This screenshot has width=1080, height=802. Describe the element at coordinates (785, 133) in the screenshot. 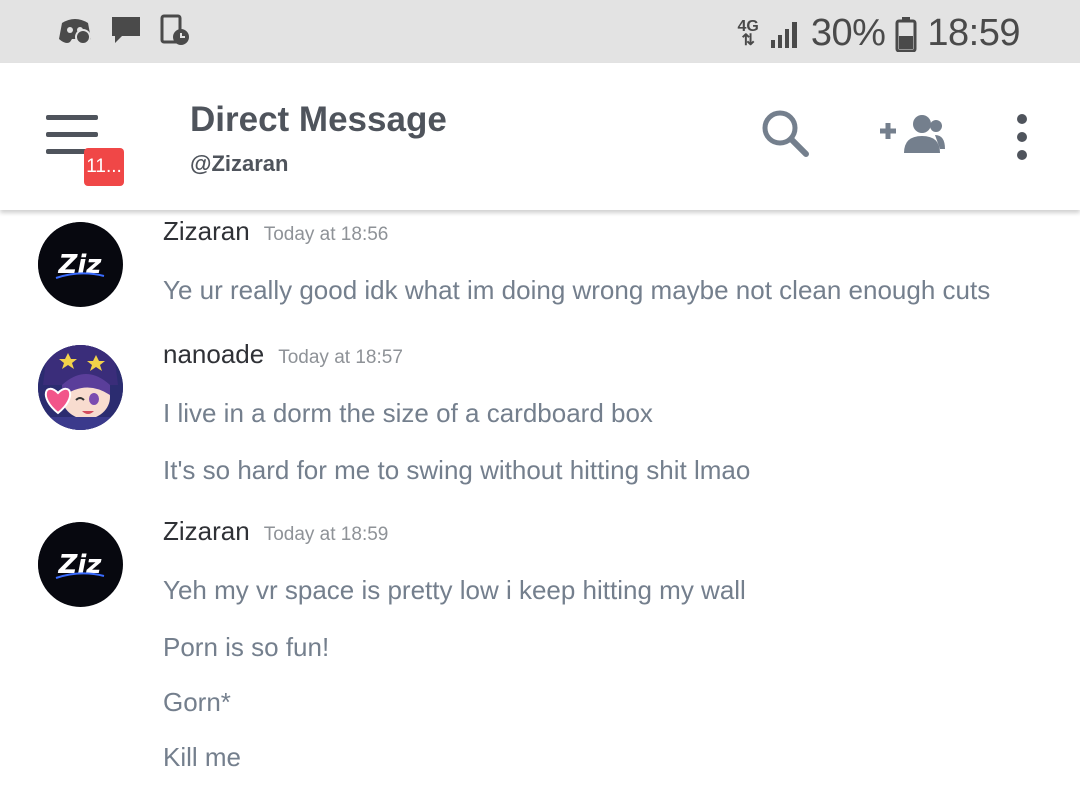

I see `search-icon` at that location.